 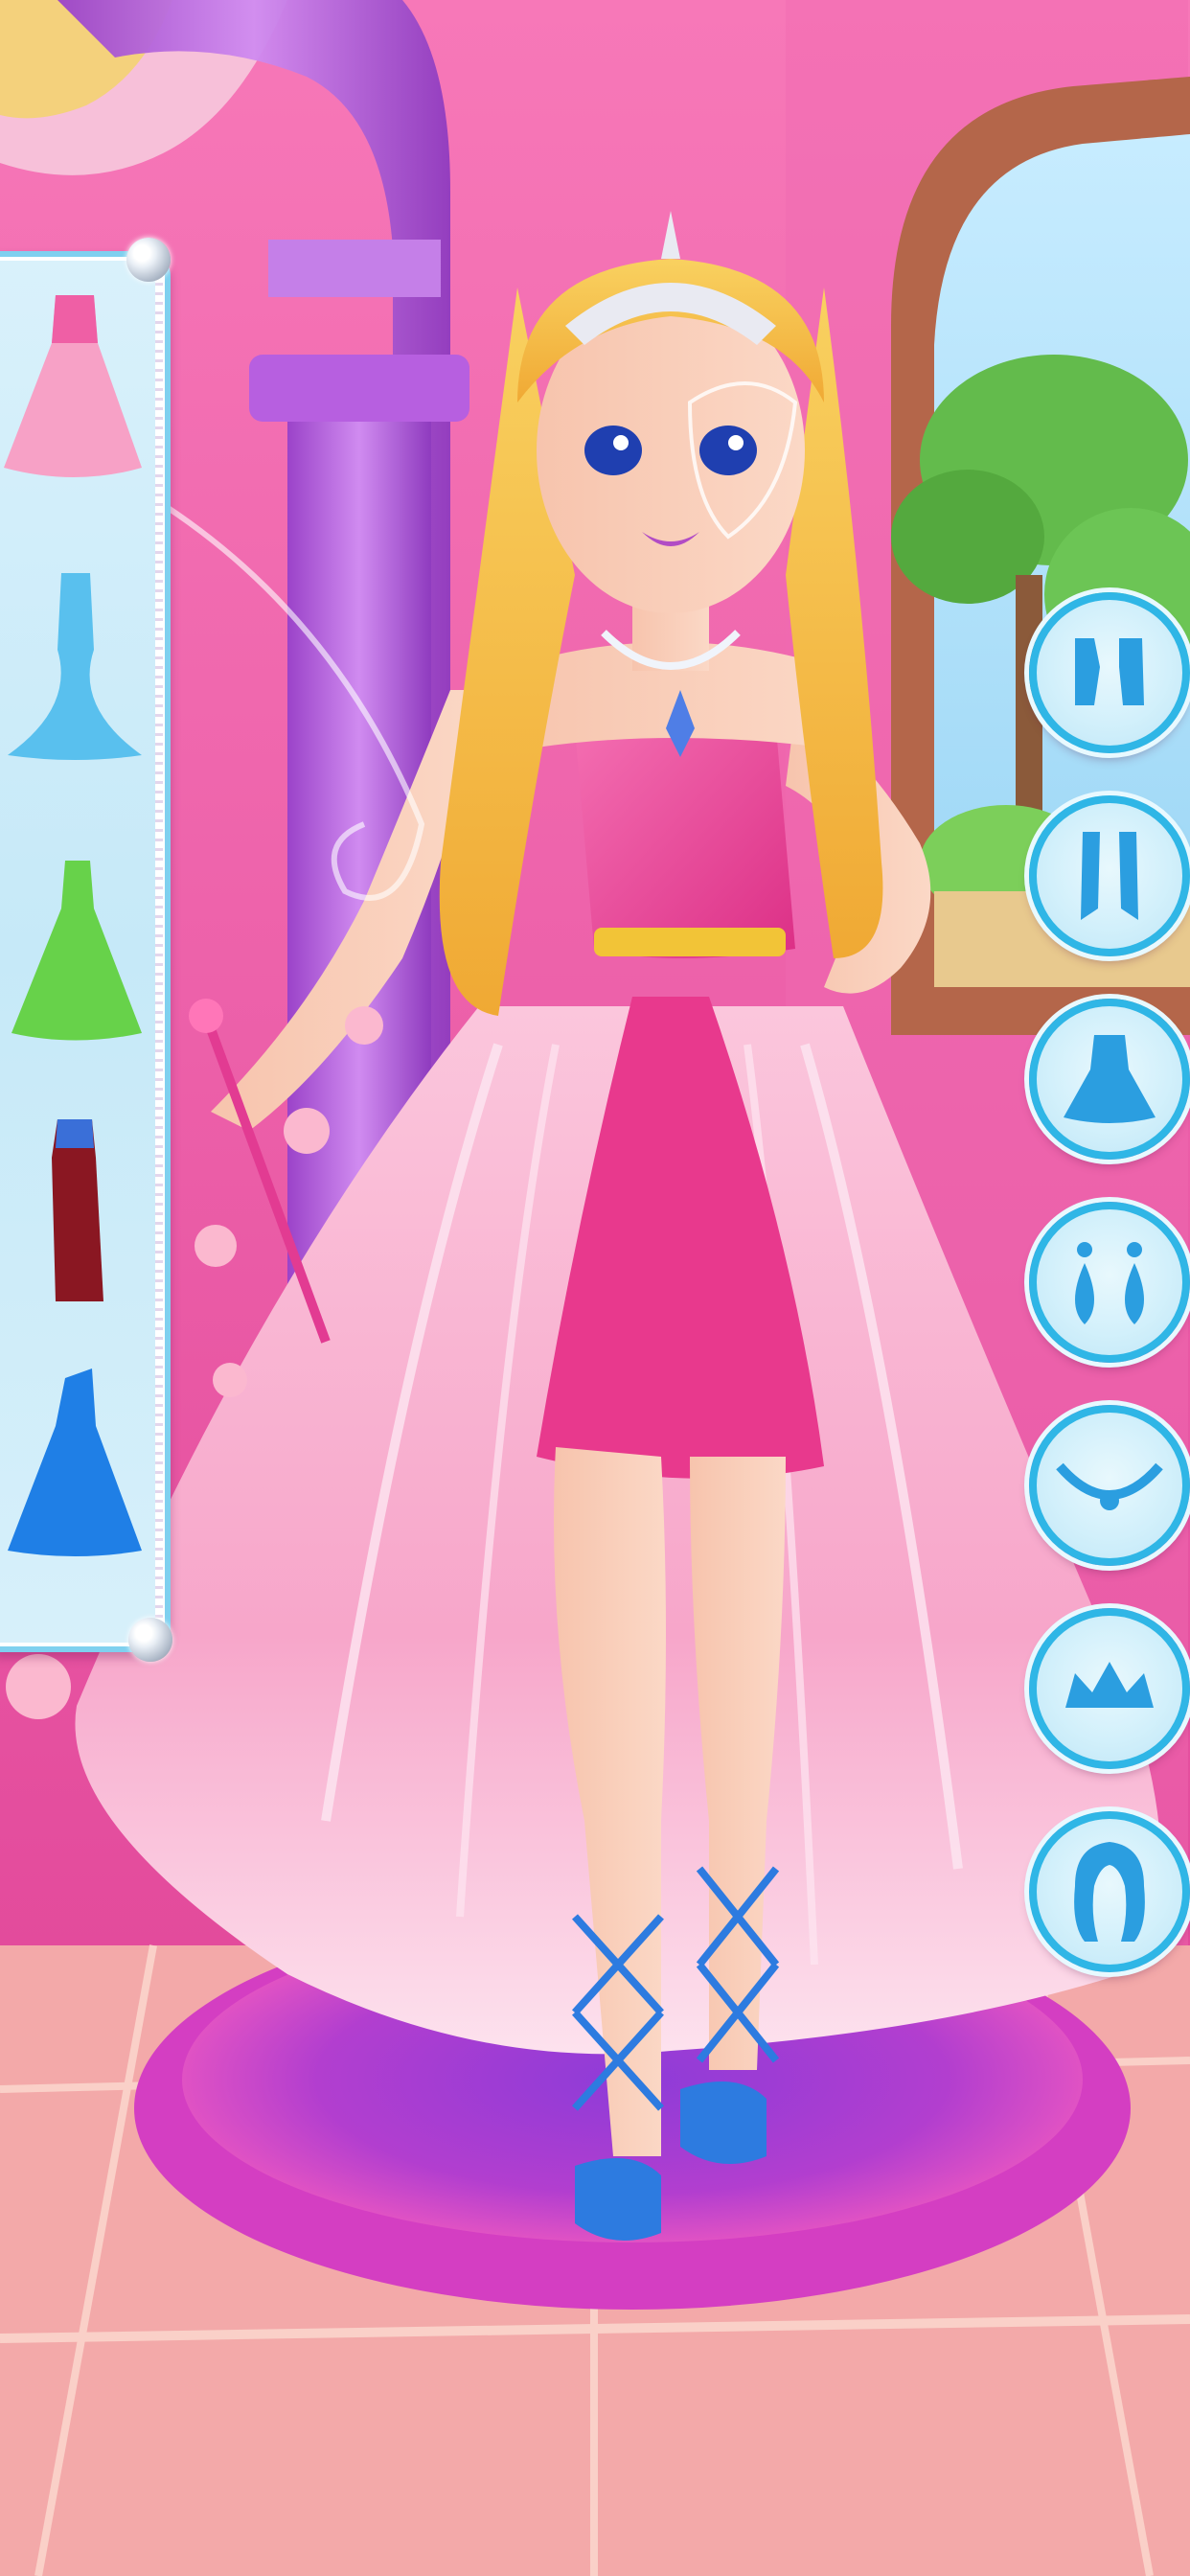 I want to click on dress-item-blue-mermaid-gown, so click(x=76, y=665).